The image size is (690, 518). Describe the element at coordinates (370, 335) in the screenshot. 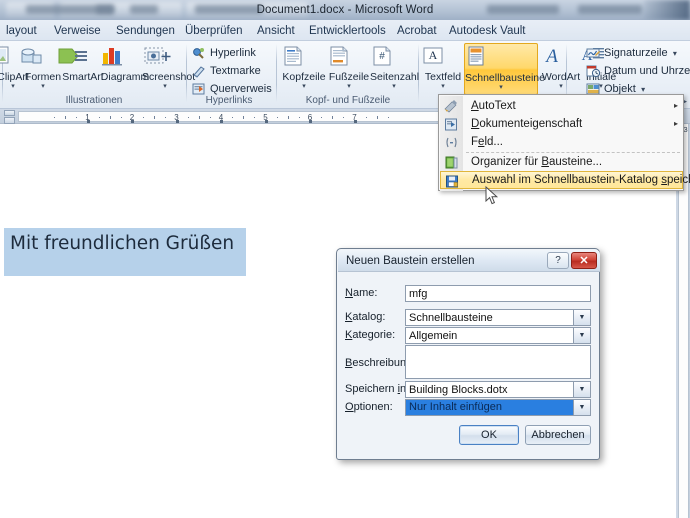

I see `field-label-kategorie: Kategorie:` at that location.